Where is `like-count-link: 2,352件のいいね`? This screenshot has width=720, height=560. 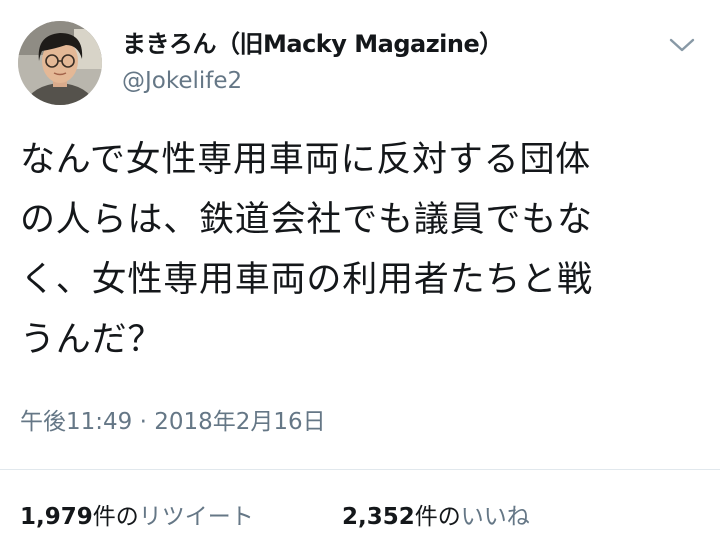 like-count-link: 2,352件のいいね is located at coordinates (436, 517).